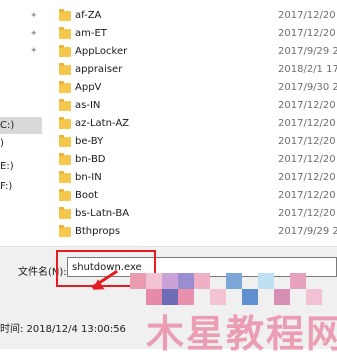 The width and height of the screenshot is (337, 358). What do you see at coordinates (307, 69) in the screenshot?
I see `file-date: 2018/2/1 17` at bounding box center [307, 69].